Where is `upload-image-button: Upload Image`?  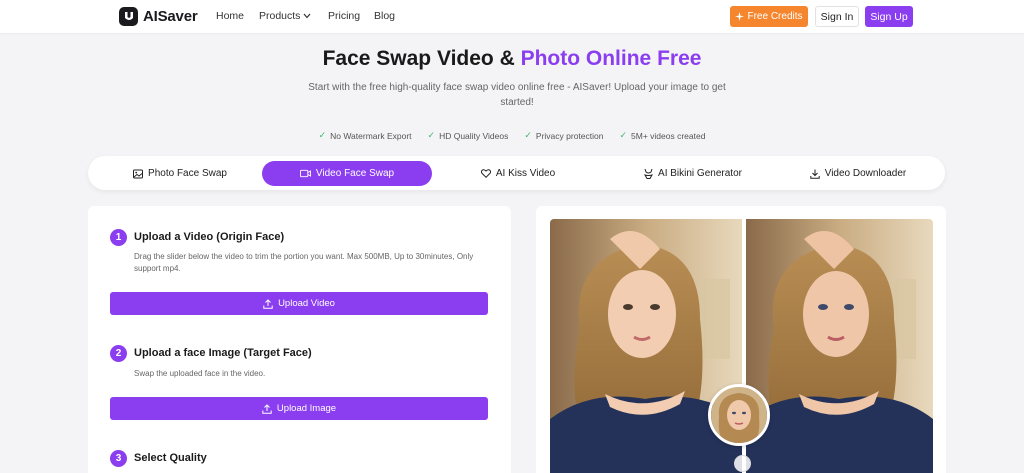 upload-image-button: Upload Image is located at coordinates (299, 408).